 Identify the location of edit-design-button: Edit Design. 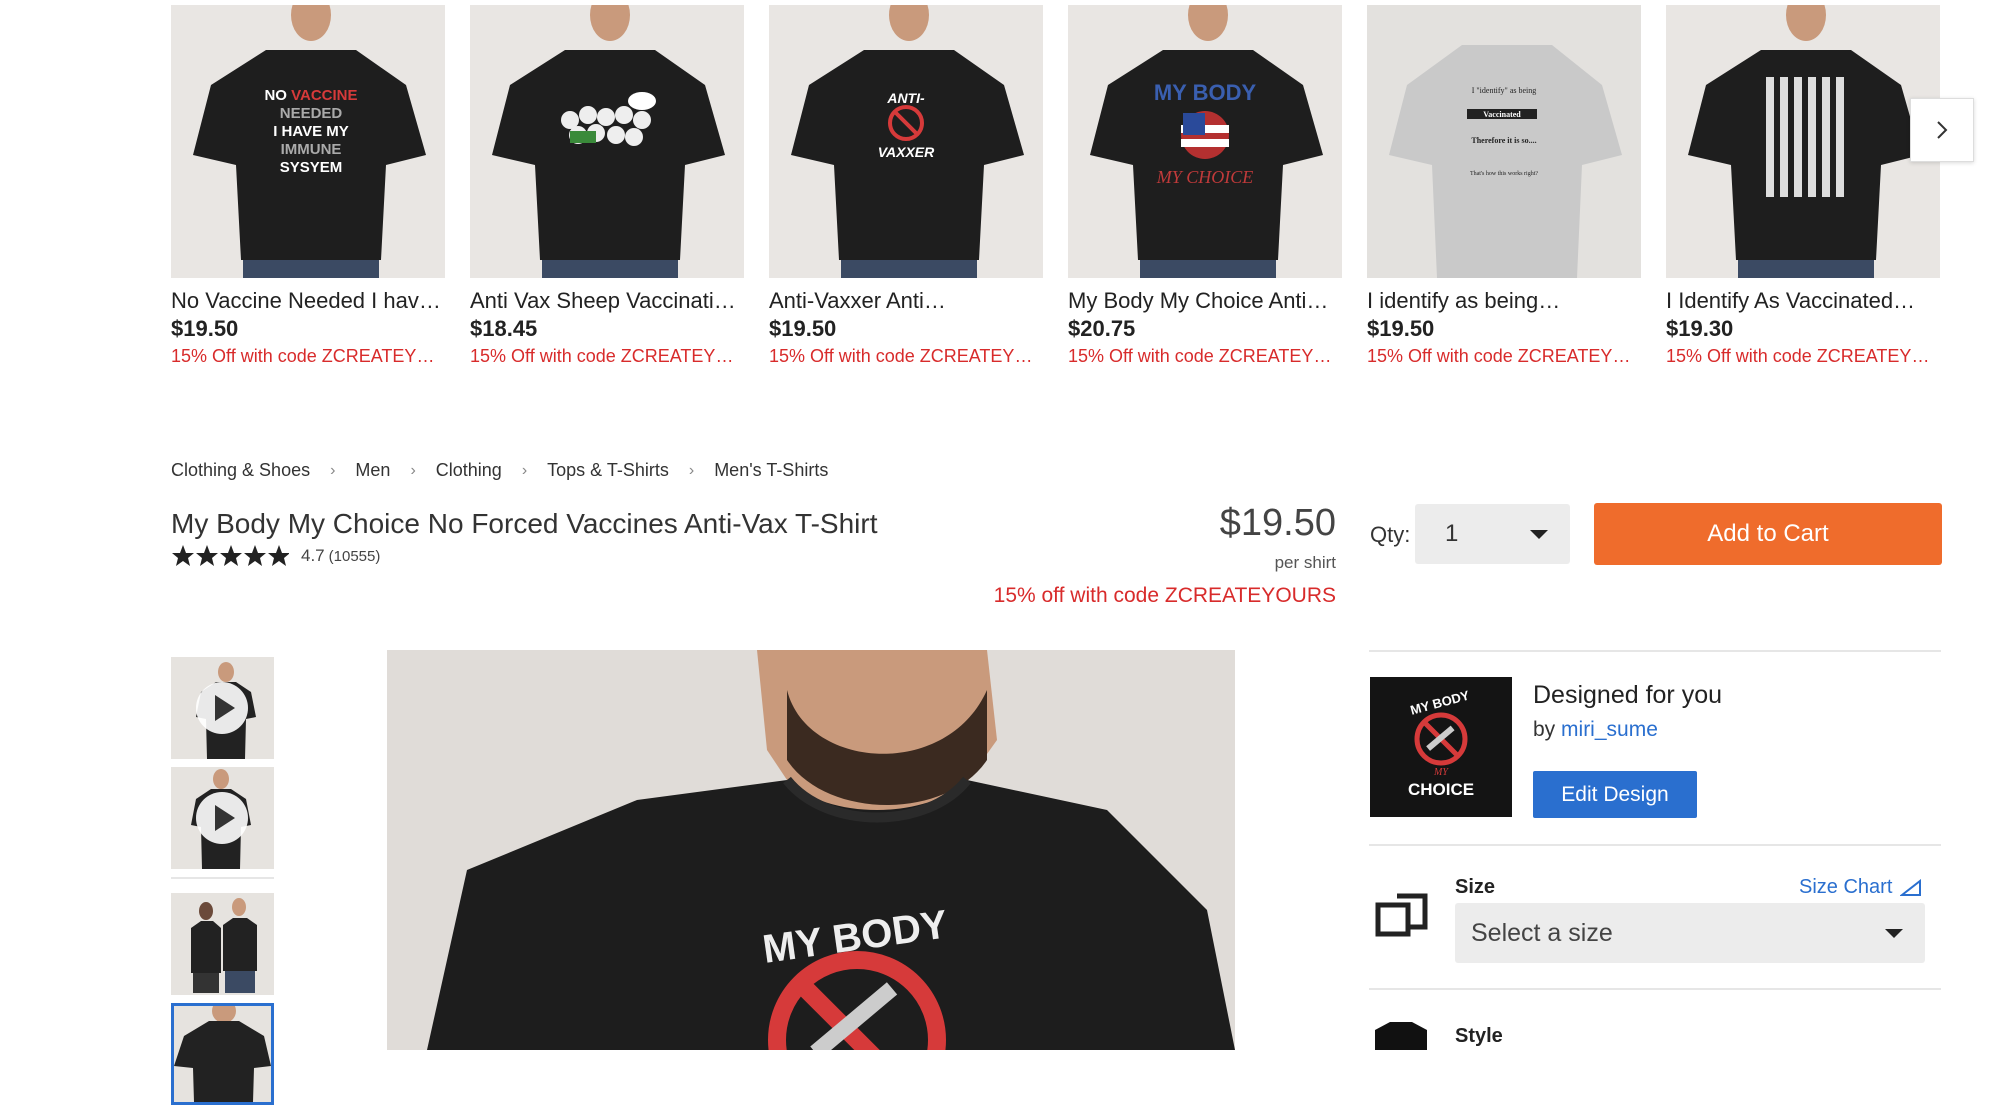
(1615, 794).